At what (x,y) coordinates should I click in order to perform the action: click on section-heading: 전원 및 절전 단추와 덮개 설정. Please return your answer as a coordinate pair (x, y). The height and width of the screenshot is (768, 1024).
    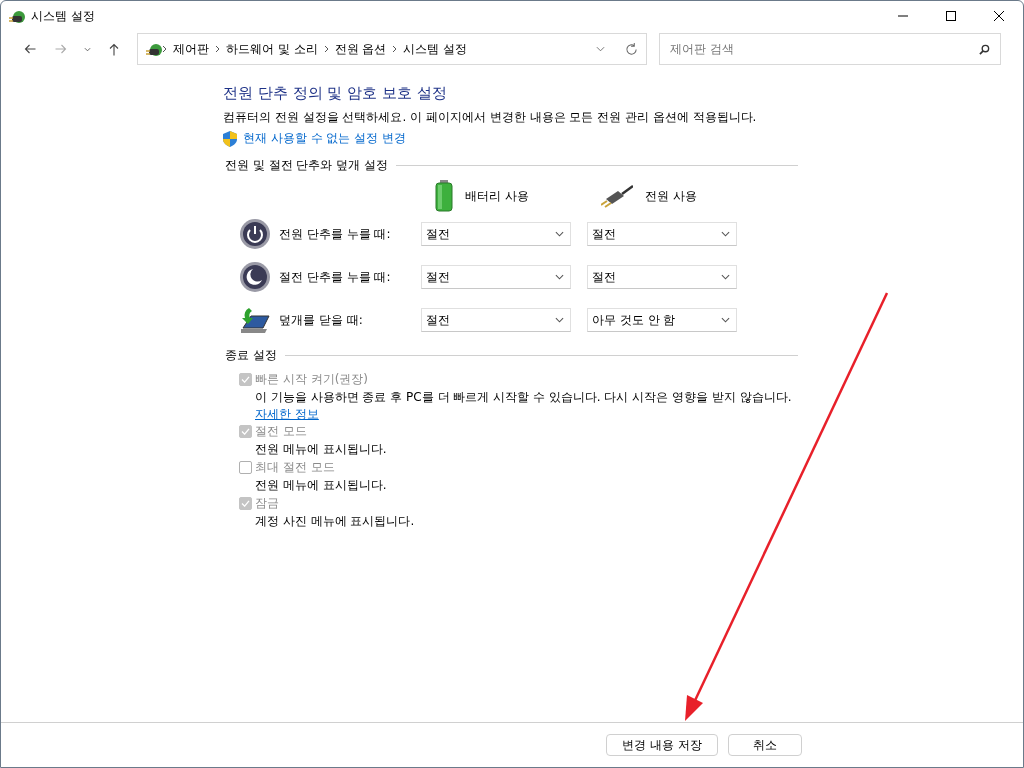
    Looking at the image, I should click on (307, 165).